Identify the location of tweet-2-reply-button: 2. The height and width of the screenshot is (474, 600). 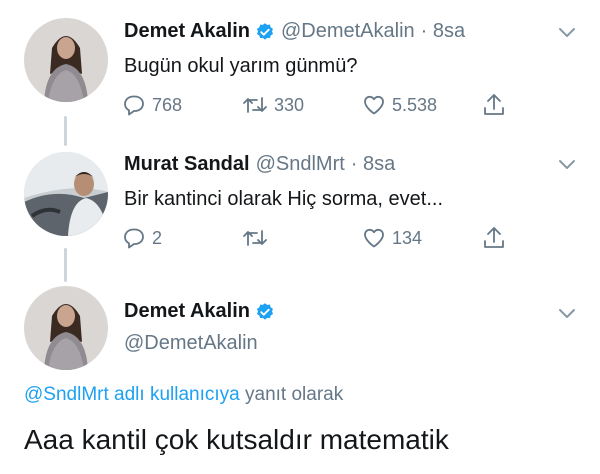
(142, 238).